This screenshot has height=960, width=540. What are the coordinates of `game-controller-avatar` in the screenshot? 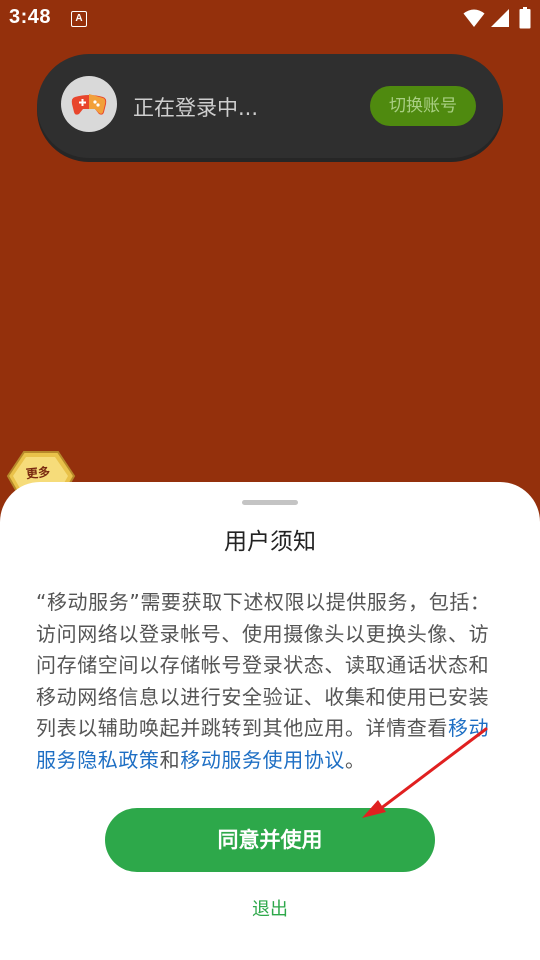 It's located at (89, 104).